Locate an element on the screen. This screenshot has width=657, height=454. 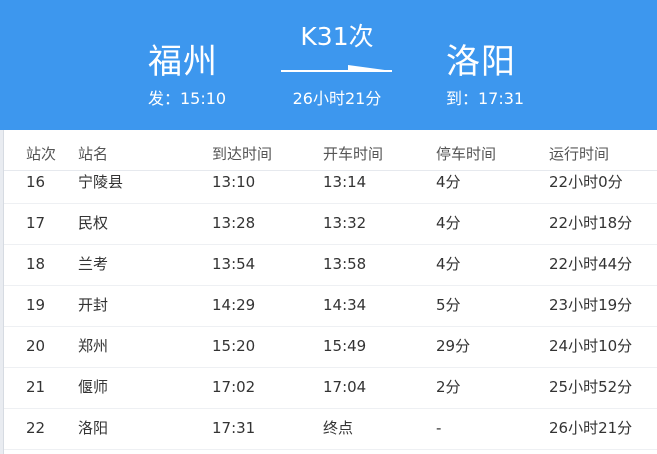
cell-stop-no: 18 is located at coordinates (36, 264).